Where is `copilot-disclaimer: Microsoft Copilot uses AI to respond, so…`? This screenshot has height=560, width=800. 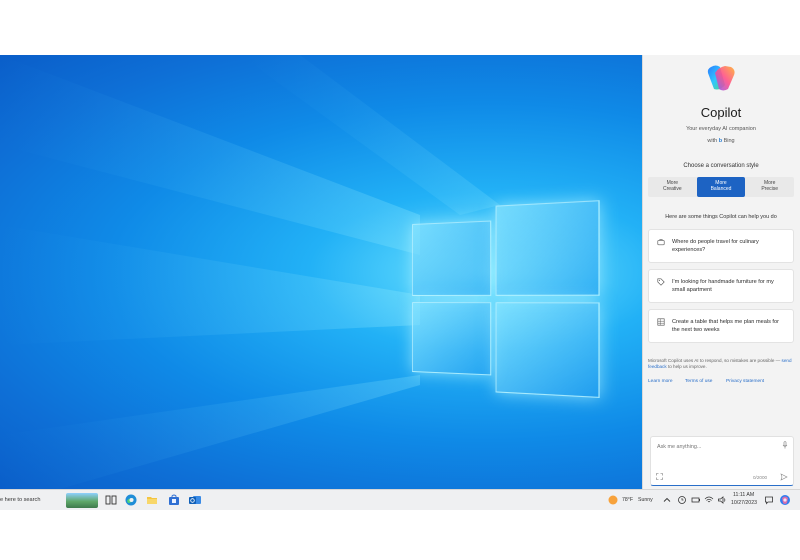 copilot-disclaimer: Microsoft Copilot uses AI to respond, so… is located at coordinates (722, 364).